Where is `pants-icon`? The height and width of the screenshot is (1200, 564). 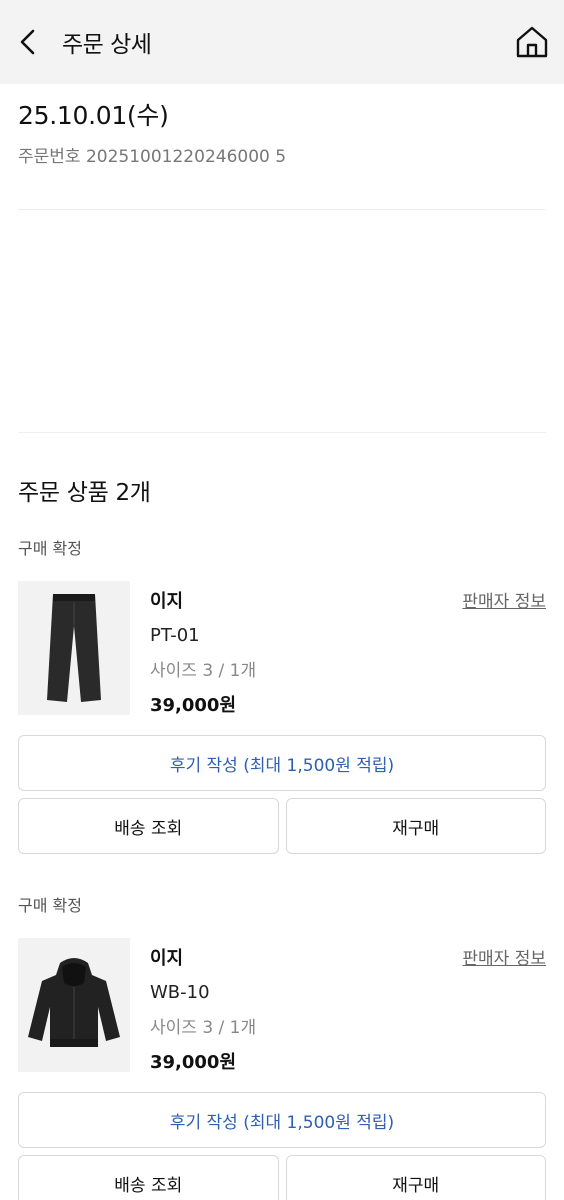
pants-icon is located at coordinates (74, 648).